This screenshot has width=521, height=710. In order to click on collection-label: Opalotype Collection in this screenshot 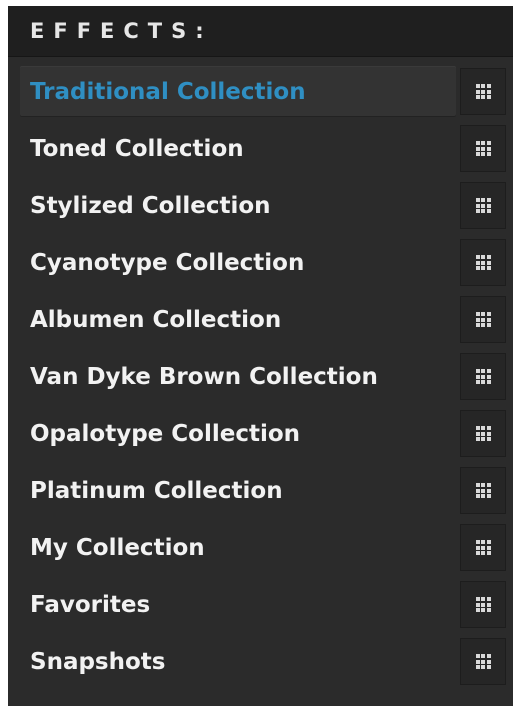, I will do `click(165, 433)`.